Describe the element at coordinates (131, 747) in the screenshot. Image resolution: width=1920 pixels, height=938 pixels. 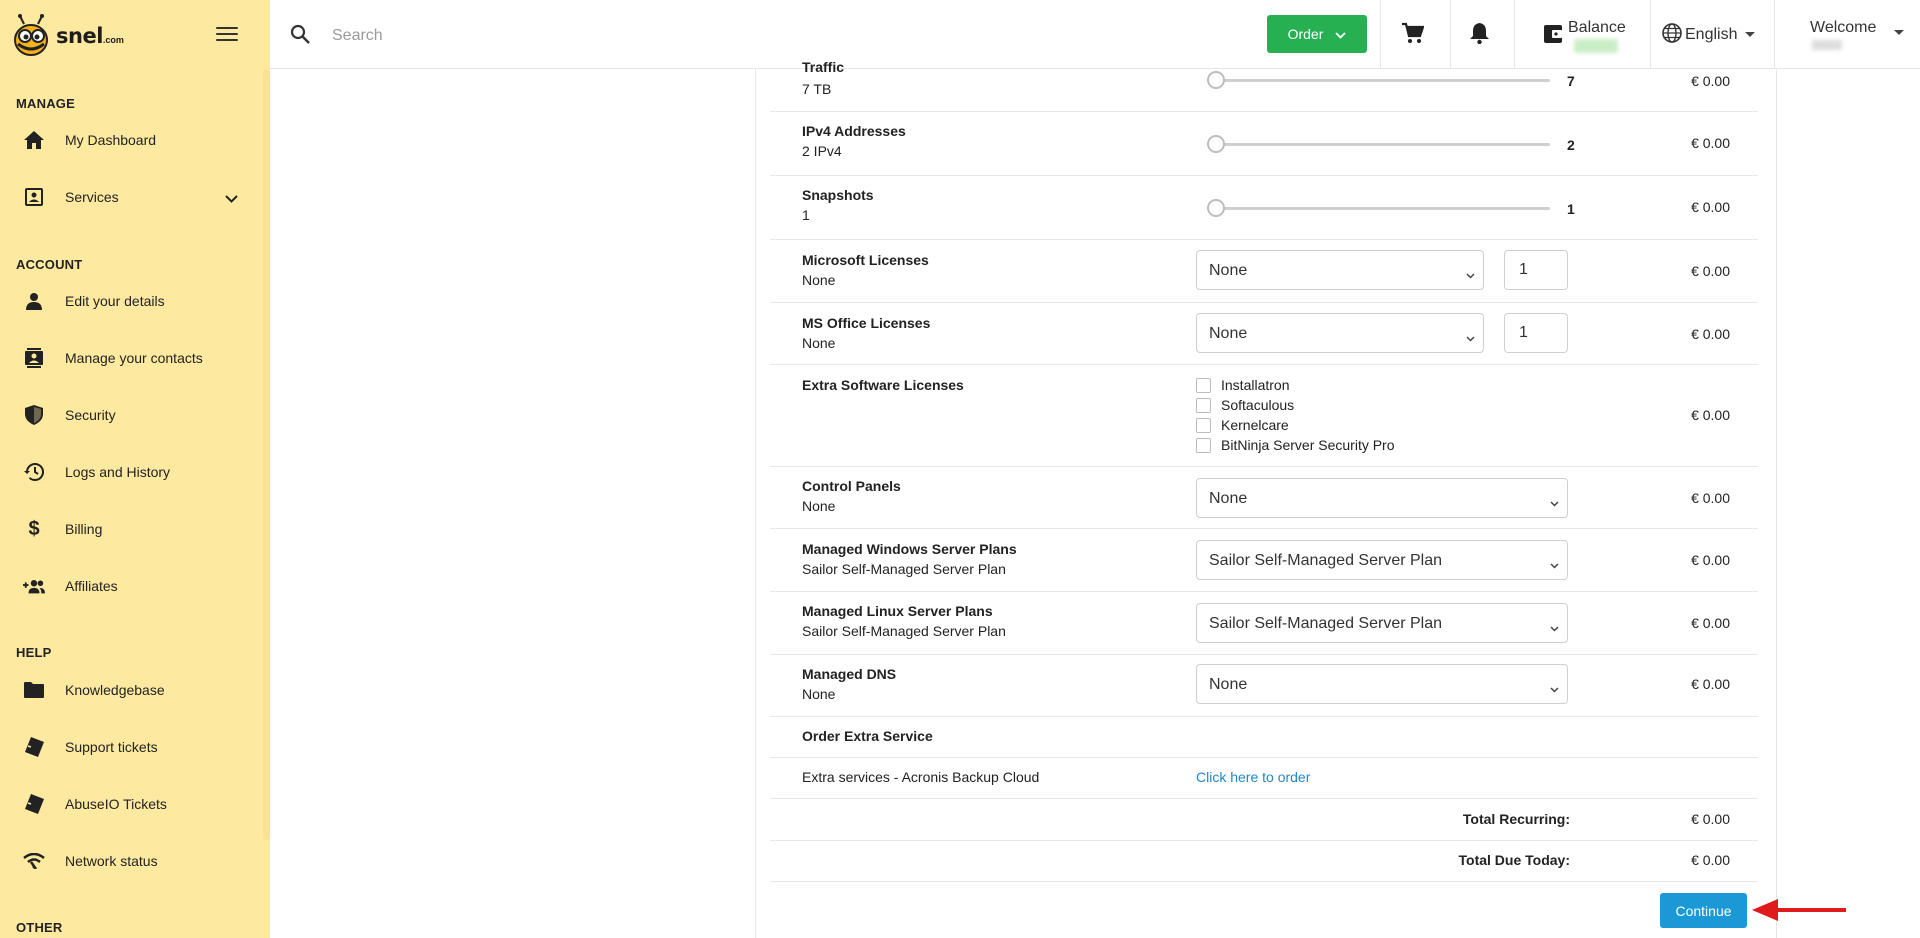
I see `sidebar-item-support-tickets: Support tickets` at that location.